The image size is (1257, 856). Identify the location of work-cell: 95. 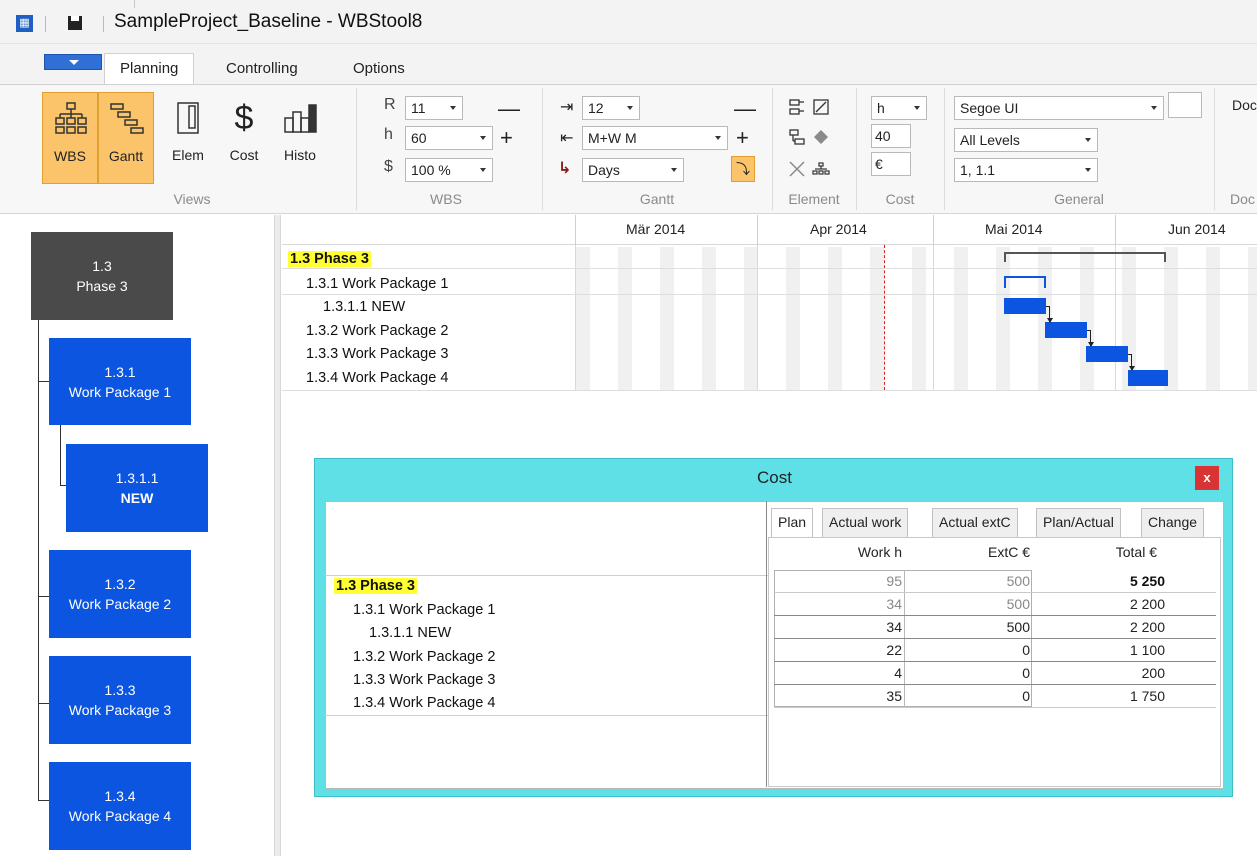
(851, 582).